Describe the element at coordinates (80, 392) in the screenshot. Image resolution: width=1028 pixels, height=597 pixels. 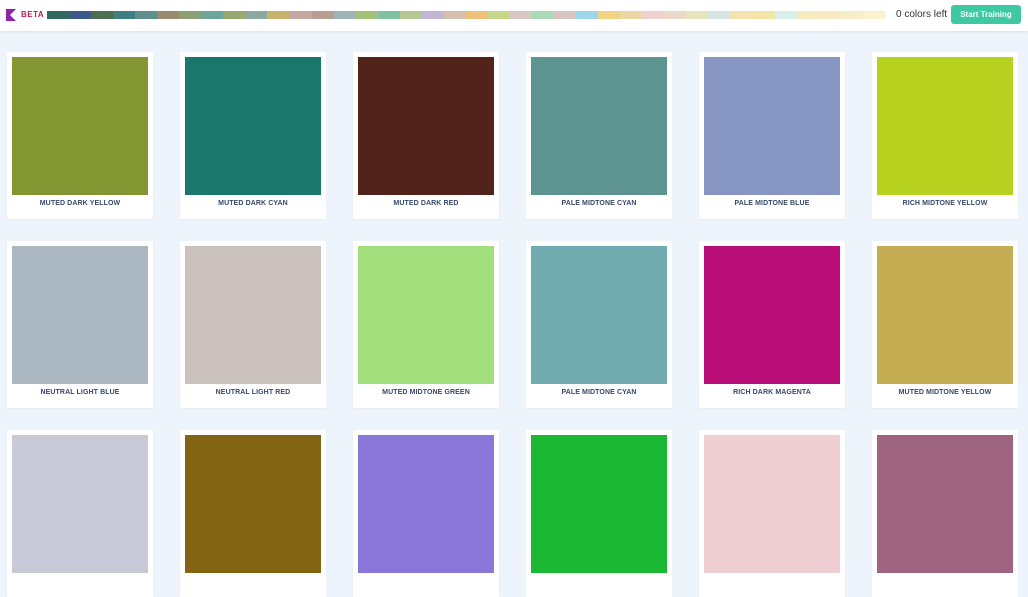
I see `color-name-label: NEUTRAL LIGHT BLUE` at that location.